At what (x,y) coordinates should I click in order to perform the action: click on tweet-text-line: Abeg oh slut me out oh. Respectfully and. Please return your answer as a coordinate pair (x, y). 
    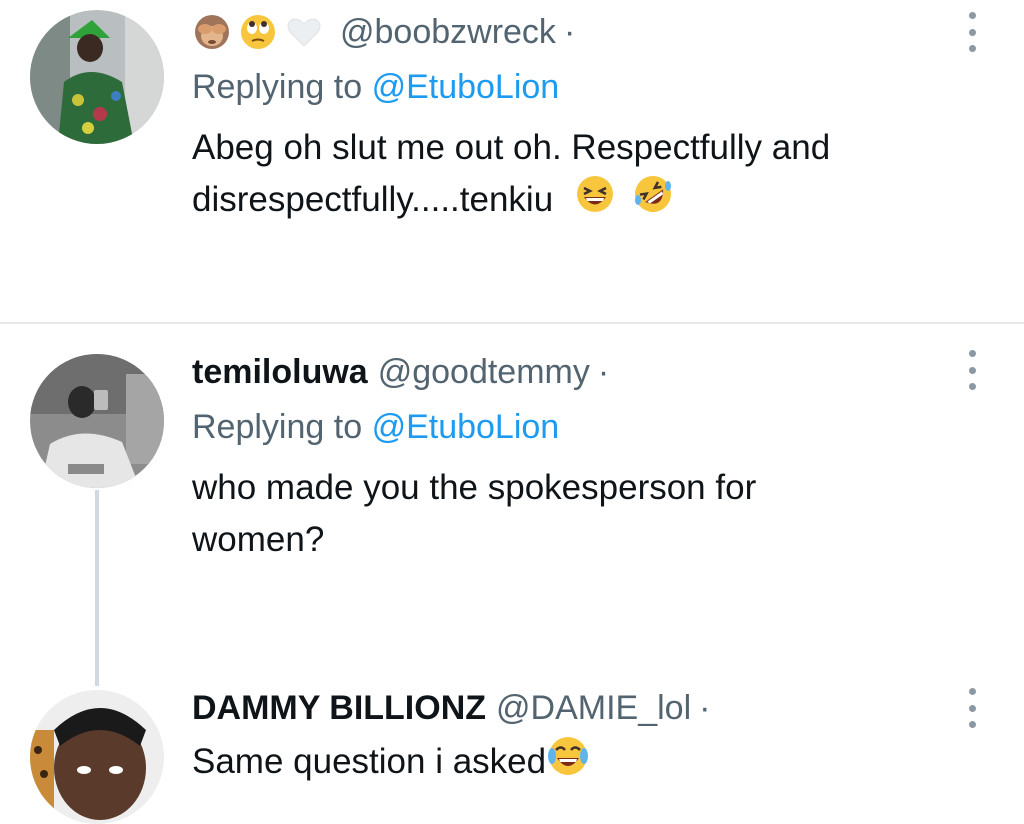
    Looking at the image, I should click on (511, 147).